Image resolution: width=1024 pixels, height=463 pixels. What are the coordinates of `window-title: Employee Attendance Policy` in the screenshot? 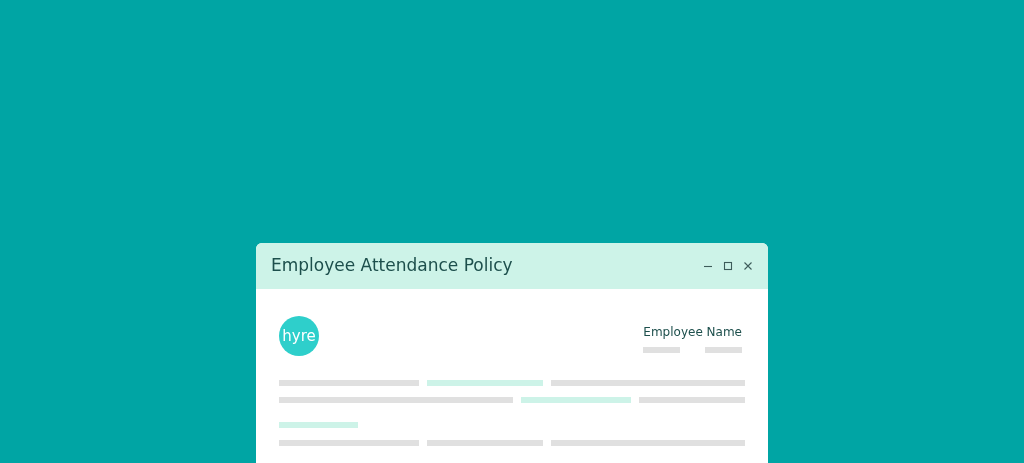 It's located at (392, 266).